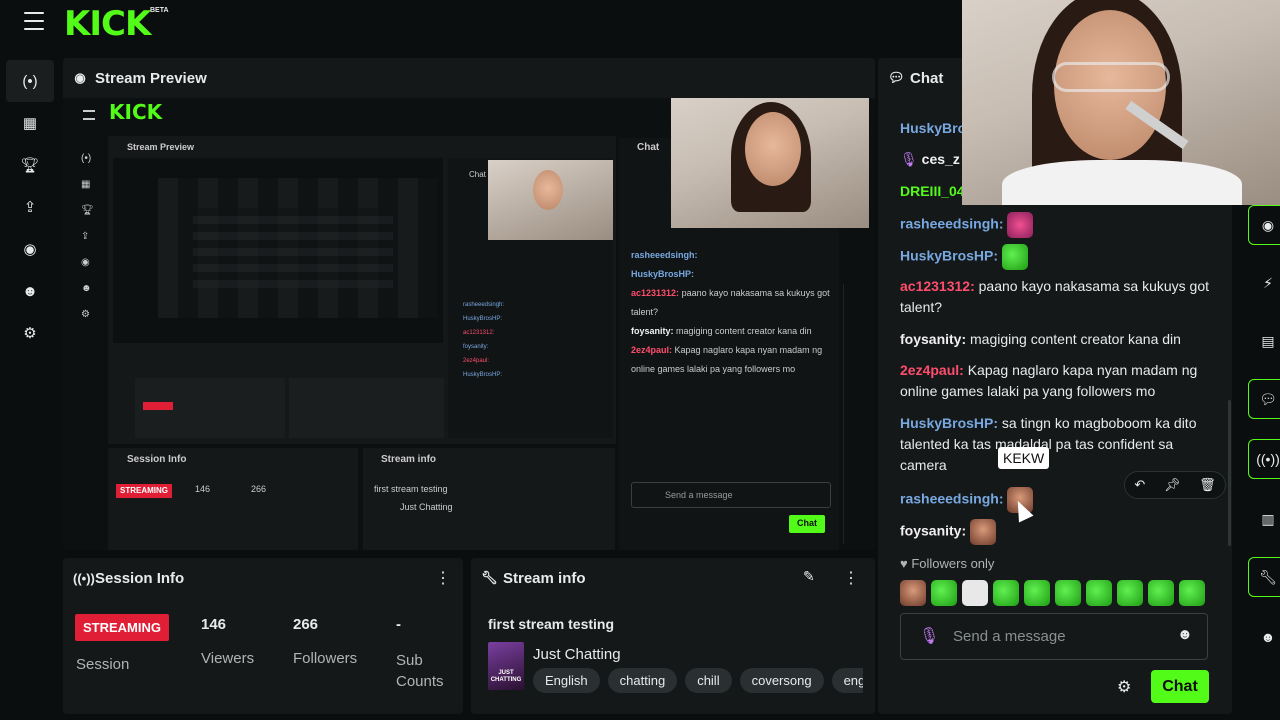 The height and width of the screenshot is (720, 1280). What do you see at coordinates (1172, 485) in the screenshot?
I see `pin-icon: 📌︎` at bounding box center [1172, 485].